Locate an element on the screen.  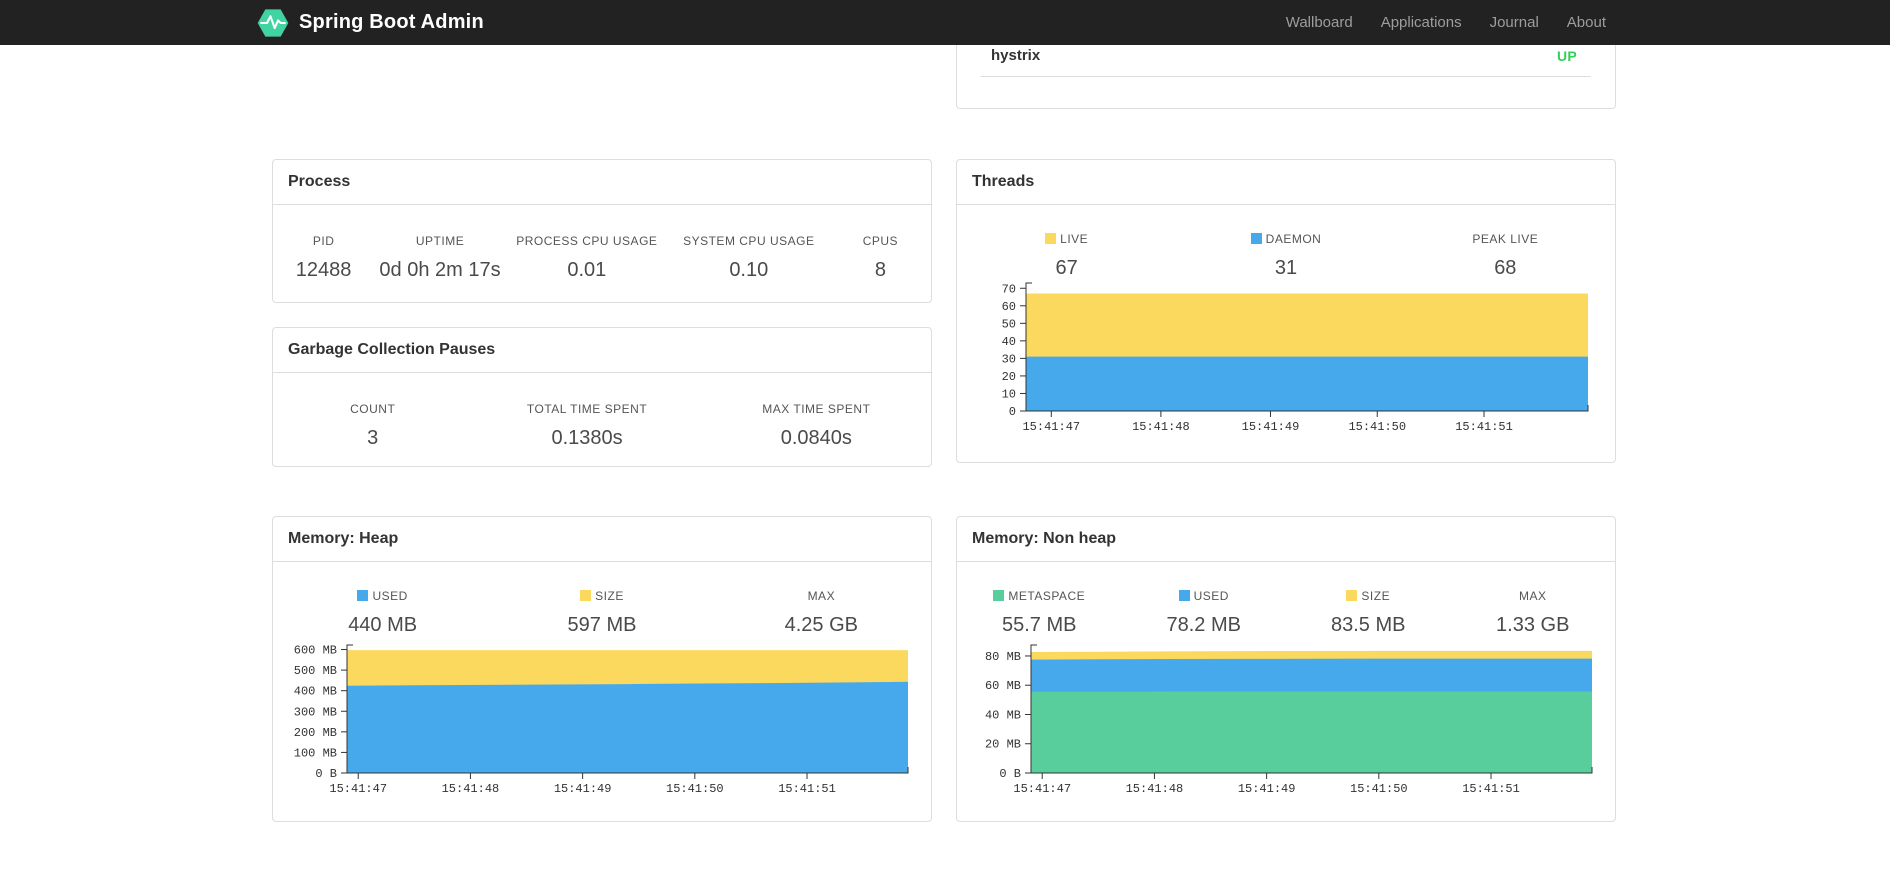
spring-boot-admin-logo-icon is located at coordinates (273, 23).